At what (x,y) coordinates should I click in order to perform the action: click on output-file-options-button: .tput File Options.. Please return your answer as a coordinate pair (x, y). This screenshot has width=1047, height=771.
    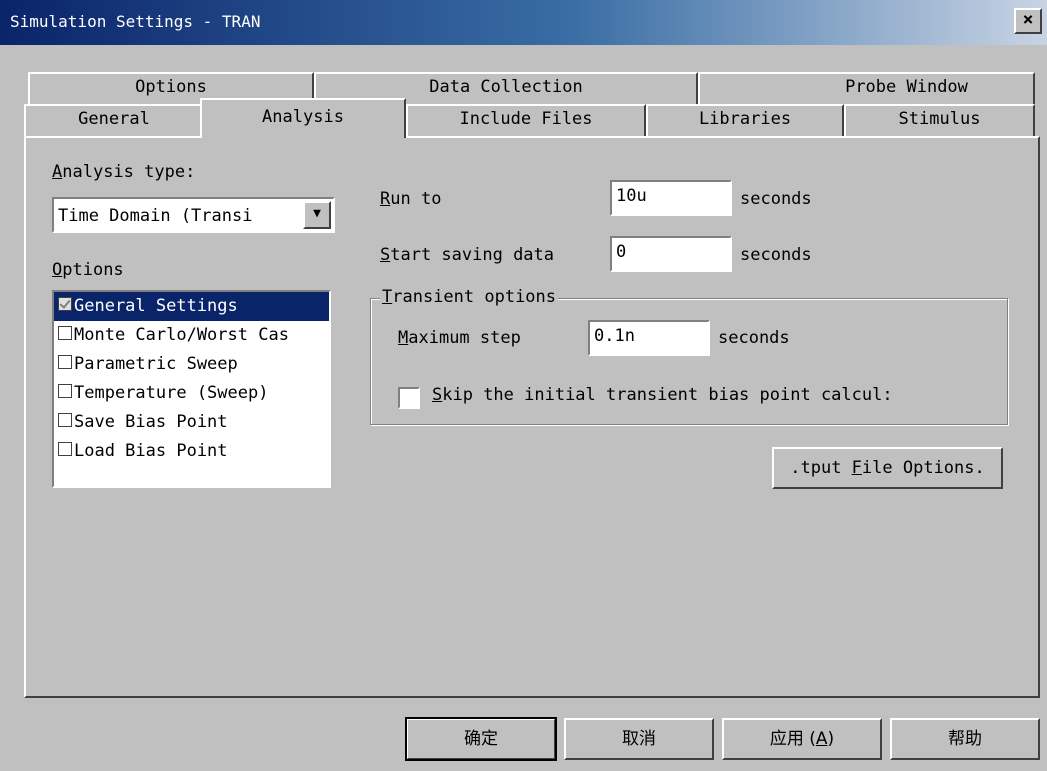
    Looking at the image, I should click on (887, 468).